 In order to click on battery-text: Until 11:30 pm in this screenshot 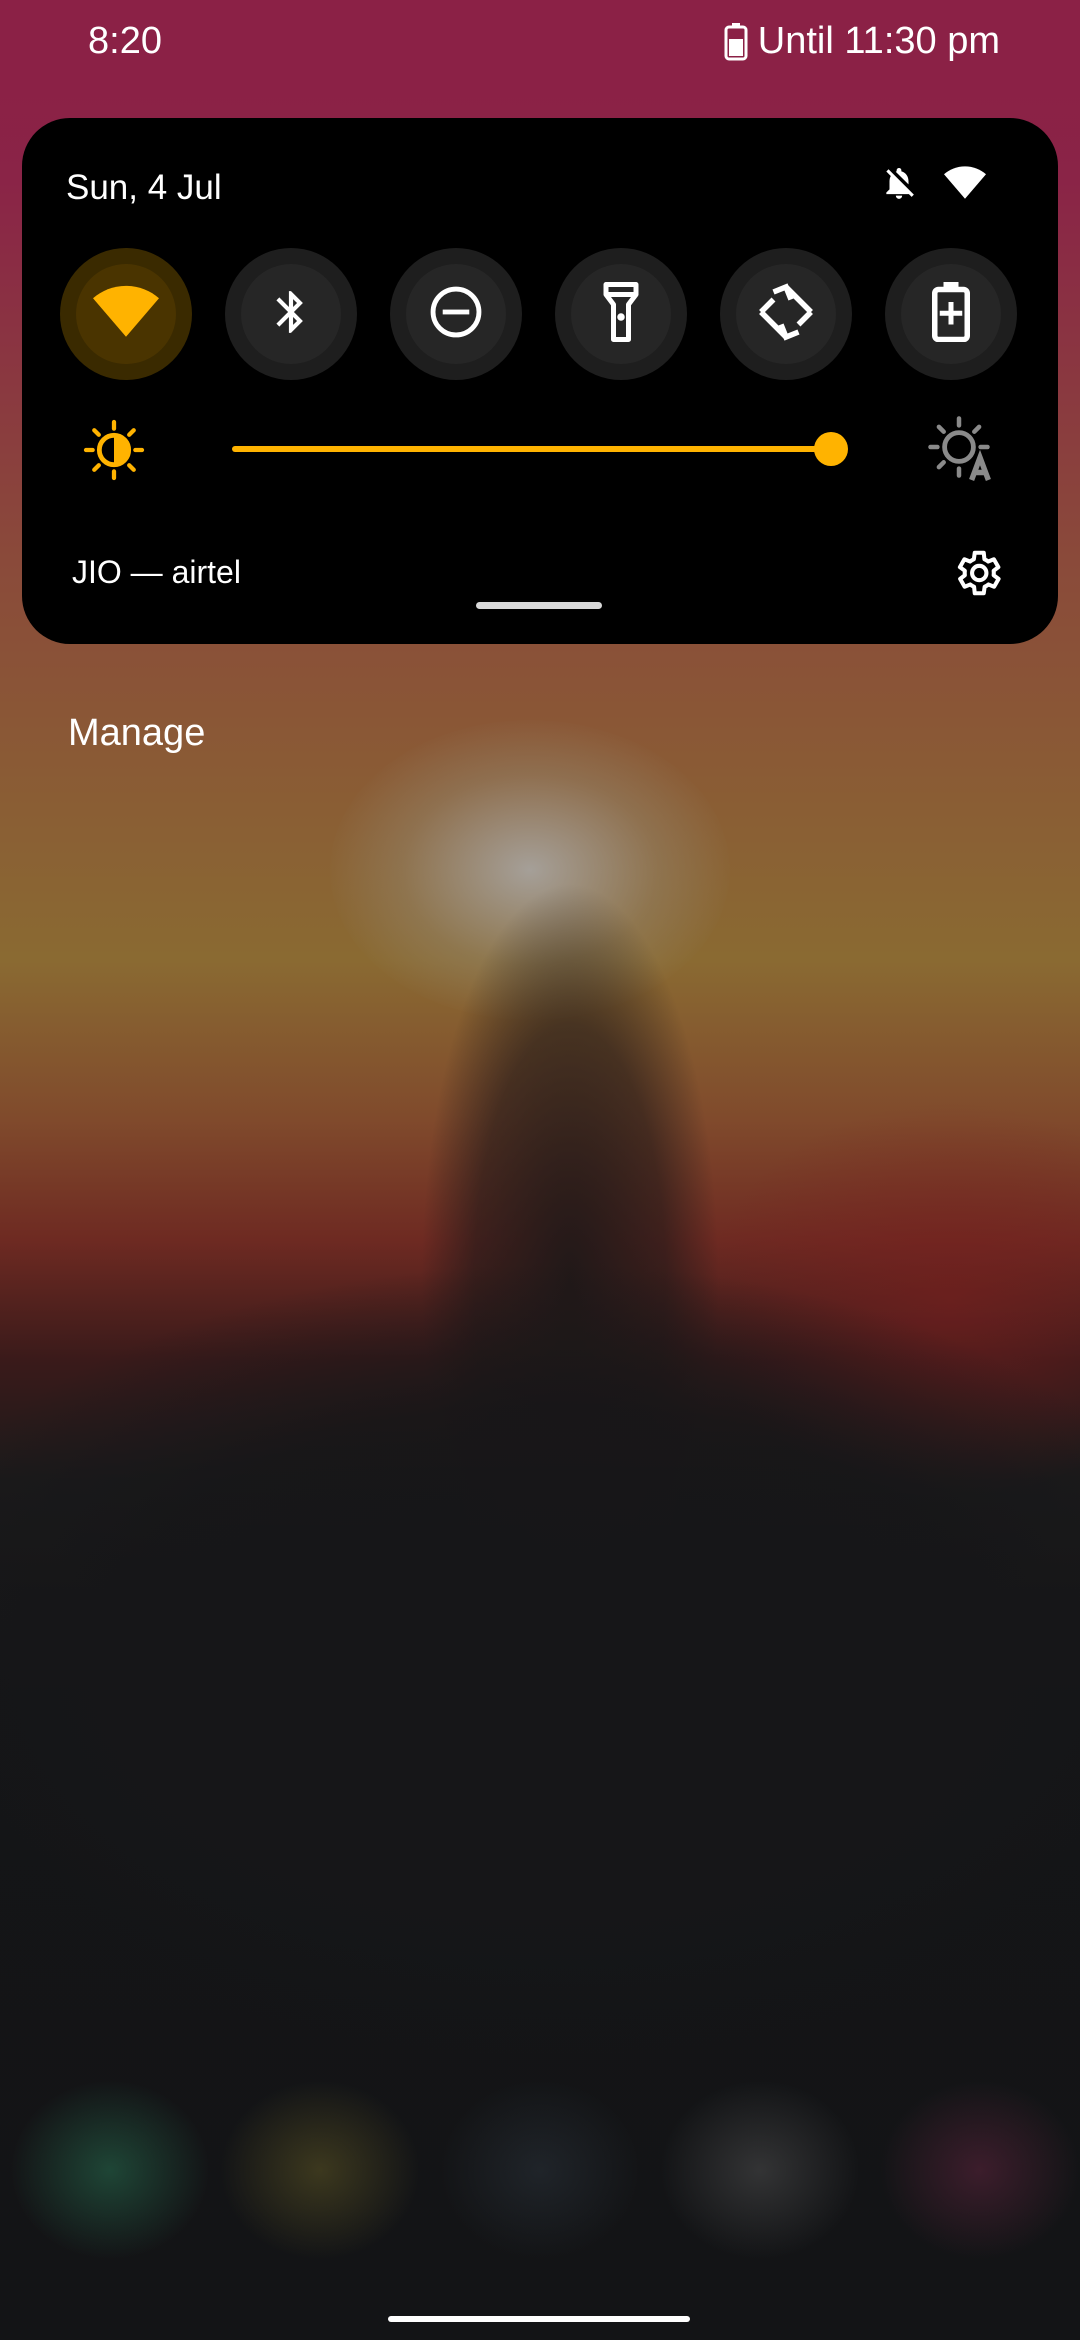, I will do `click(878, 41)`.